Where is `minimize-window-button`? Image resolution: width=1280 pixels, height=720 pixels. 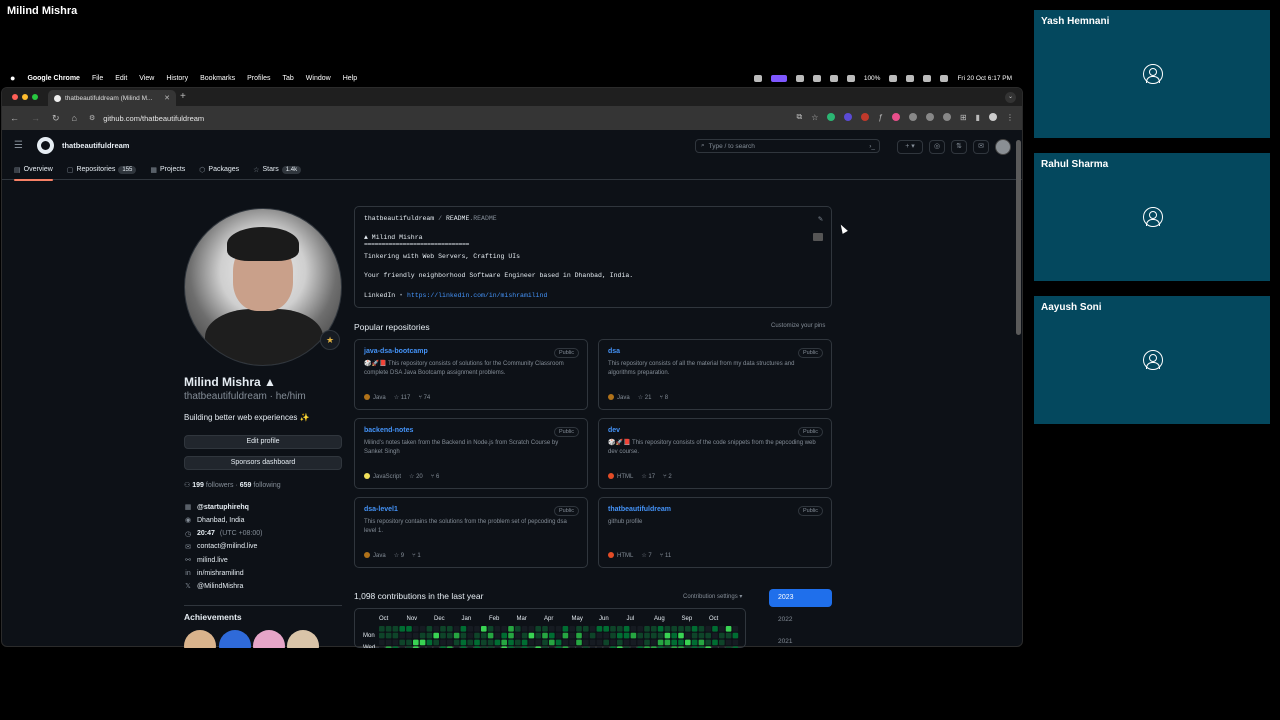
minimize-window-button is located at coordinates (25, 97).